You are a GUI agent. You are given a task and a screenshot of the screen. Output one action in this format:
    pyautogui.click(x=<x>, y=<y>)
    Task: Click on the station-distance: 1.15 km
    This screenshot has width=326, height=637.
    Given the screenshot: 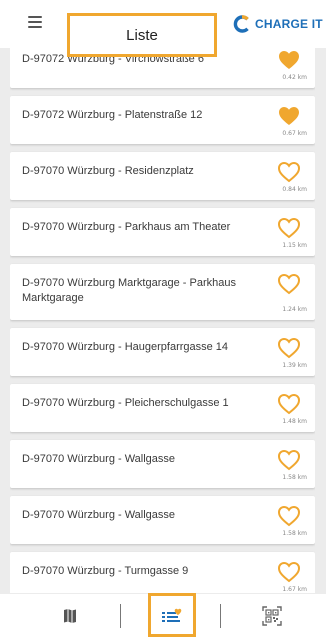 What is the action you would take?
    pyautogui.click(x=294, y=245)
    